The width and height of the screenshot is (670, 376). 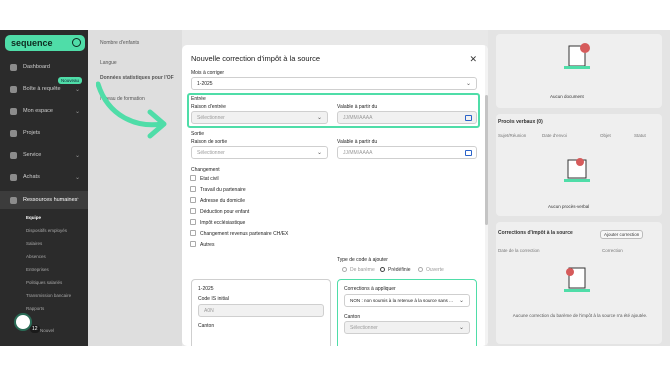 What do you see at coordinates (364, 327) in the screenshot?
I see `canton-placeholder: Sélectionner` at bounding box center [364, 327].